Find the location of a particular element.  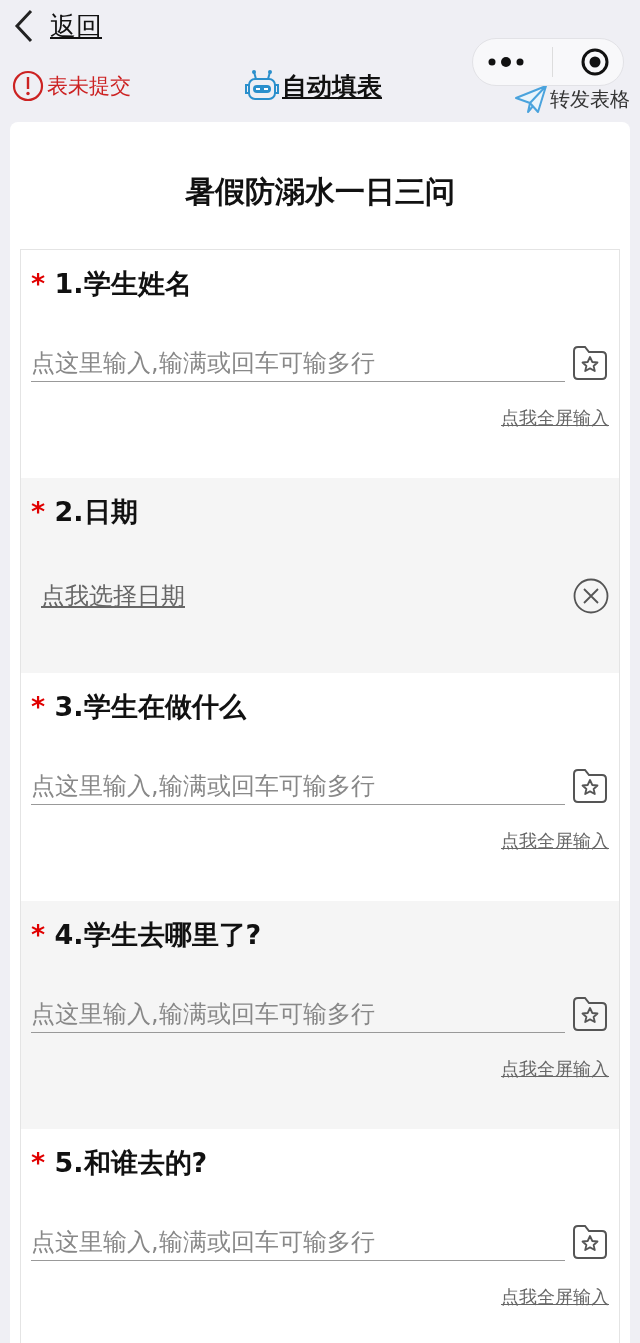

date-picker-link: 点我选择日期 is located at coordinates (113, 596).